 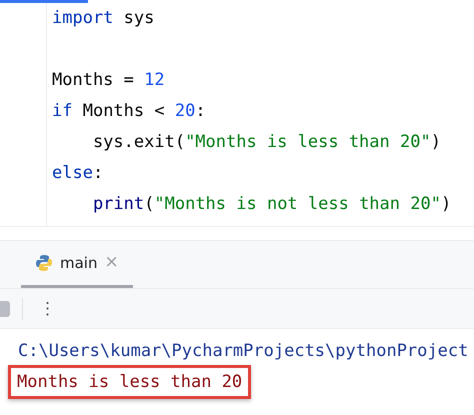 What do you see at coordinates (129, 382) in the screenshot?
I see `error-output-line: Months is less than 20` at bounding box center [129, 382].